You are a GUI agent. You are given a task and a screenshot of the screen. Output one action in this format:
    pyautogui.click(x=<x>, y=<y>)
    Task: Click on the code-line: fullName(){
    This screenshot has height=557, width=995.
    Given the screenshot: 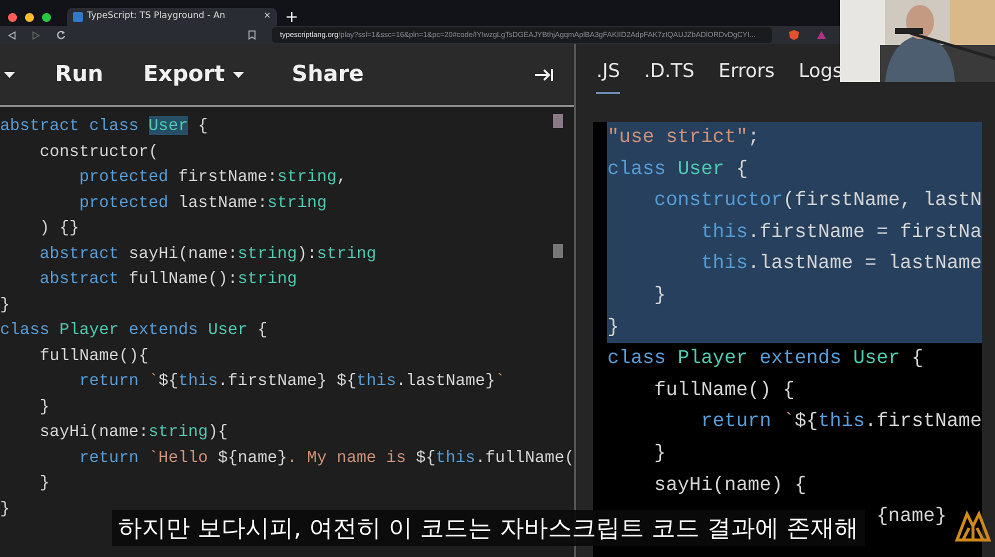 What is the action you would take?
    pyautogui.click(x=93, y=355)
    